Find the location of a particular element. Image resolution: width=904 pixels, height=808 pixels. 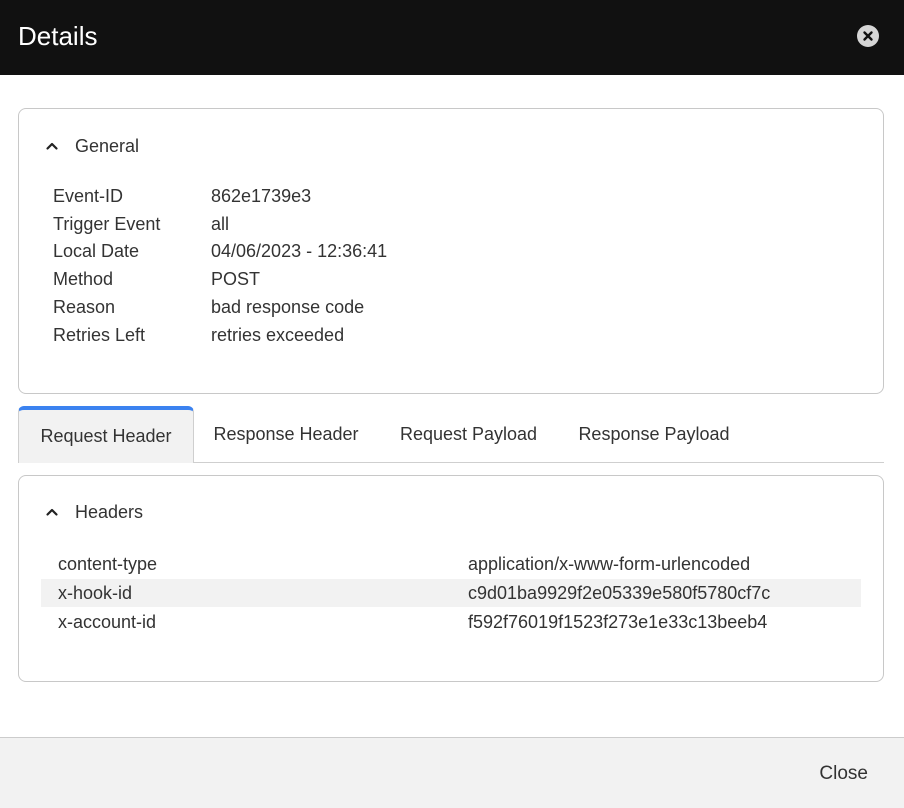

header-value: c9d01ba9929f2e05339e580f5780cf7c is located at coordinates (619, 593).